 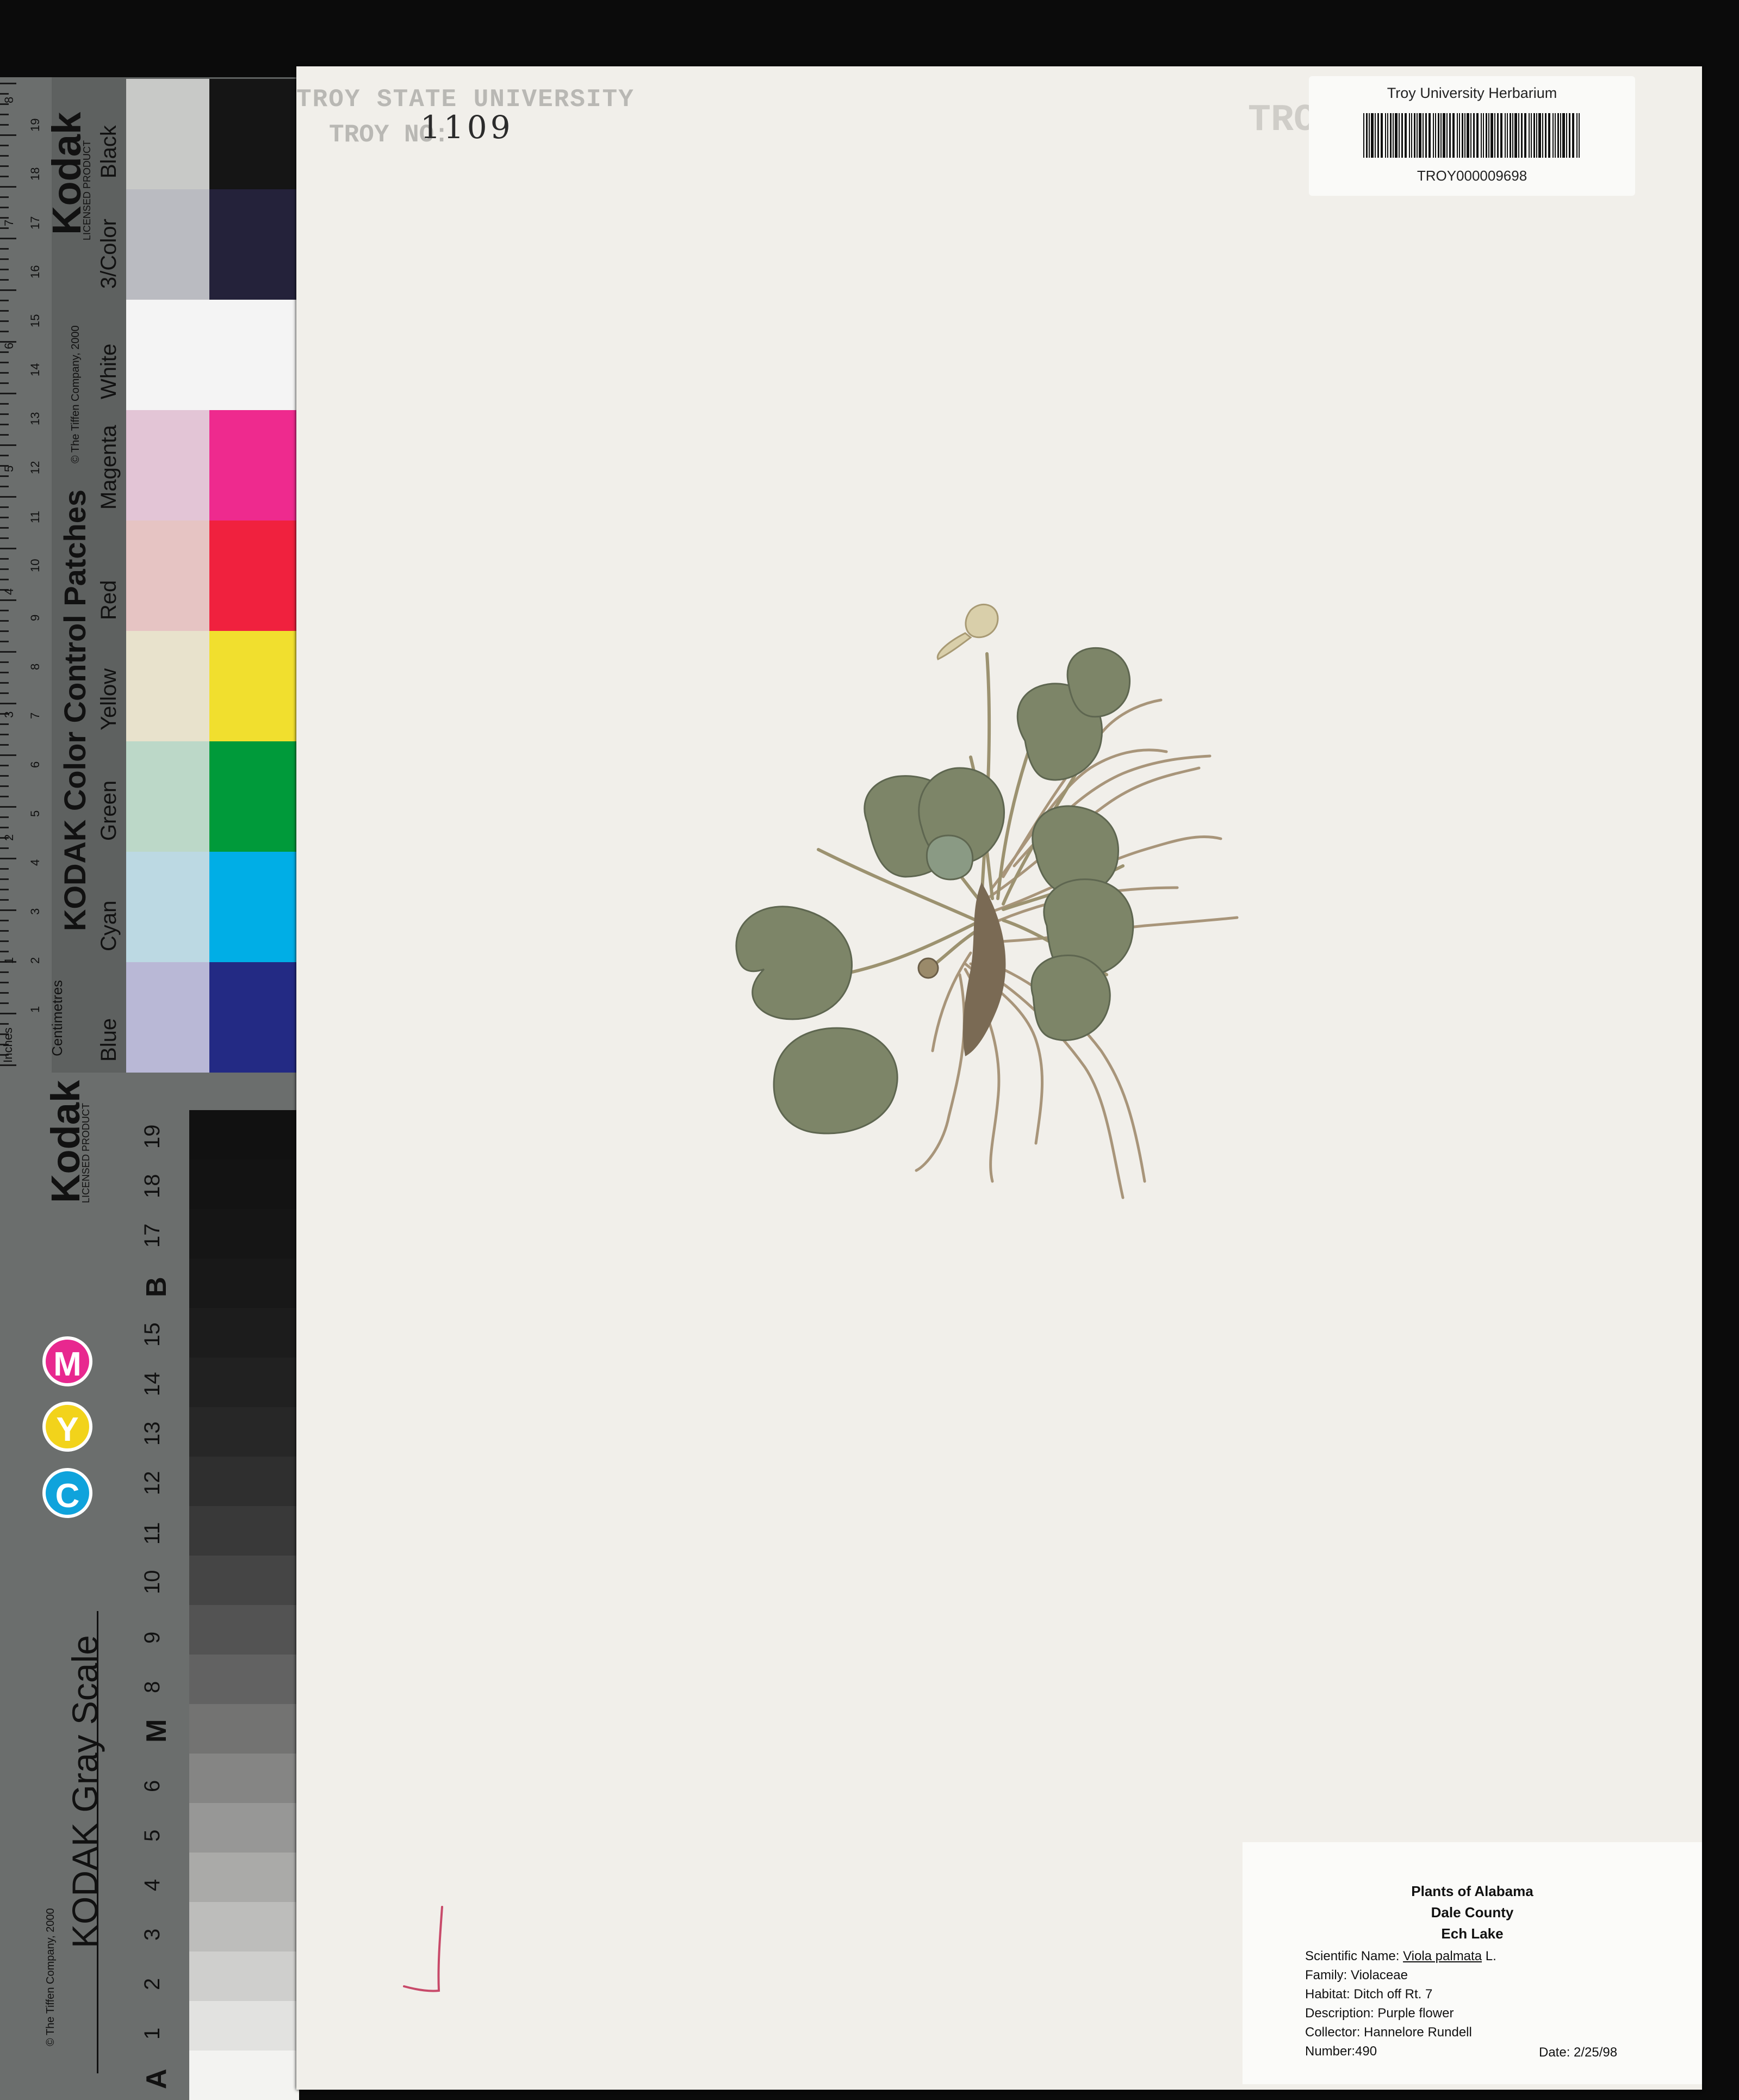 I want to click on color-strip-brand-sub: LICENSED PRODUCT, so click(x=87, y=190).